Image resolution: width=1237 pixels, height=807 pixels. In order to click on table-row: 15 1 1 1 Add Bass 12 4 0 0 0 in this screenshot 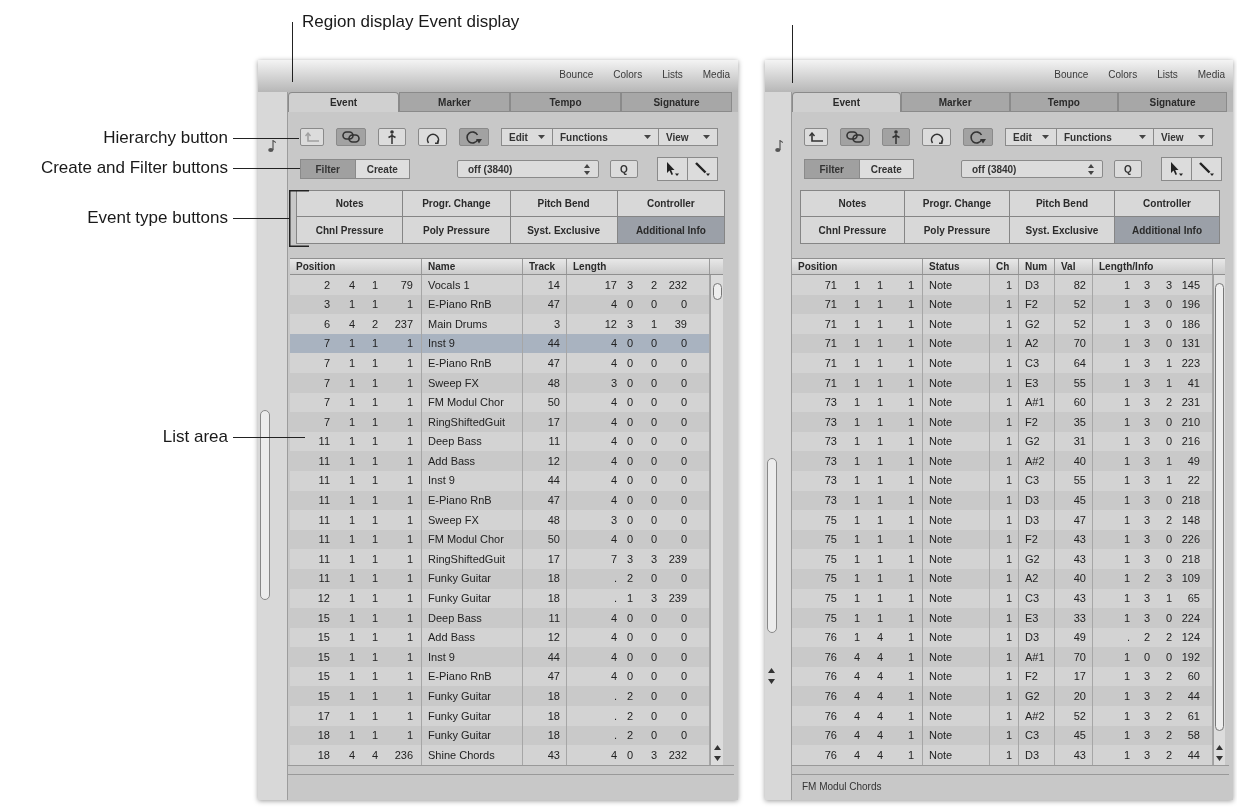, I will do `click(500, 637)`.